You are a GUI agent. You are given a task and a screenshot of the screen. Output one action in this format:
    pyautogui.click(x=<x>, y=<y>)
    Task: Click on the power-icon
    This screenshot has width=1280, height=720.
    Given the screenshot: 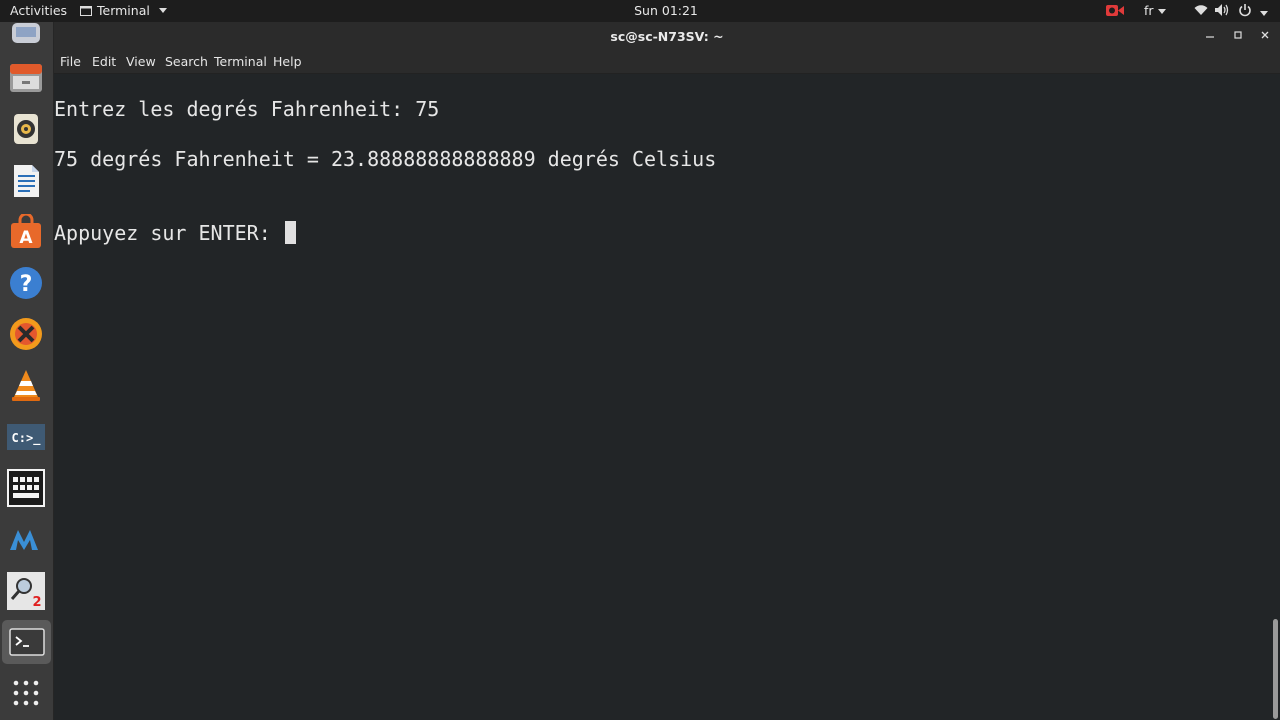 What is the action you would take?
    pyautogui.click(x=1253, y=11)
    